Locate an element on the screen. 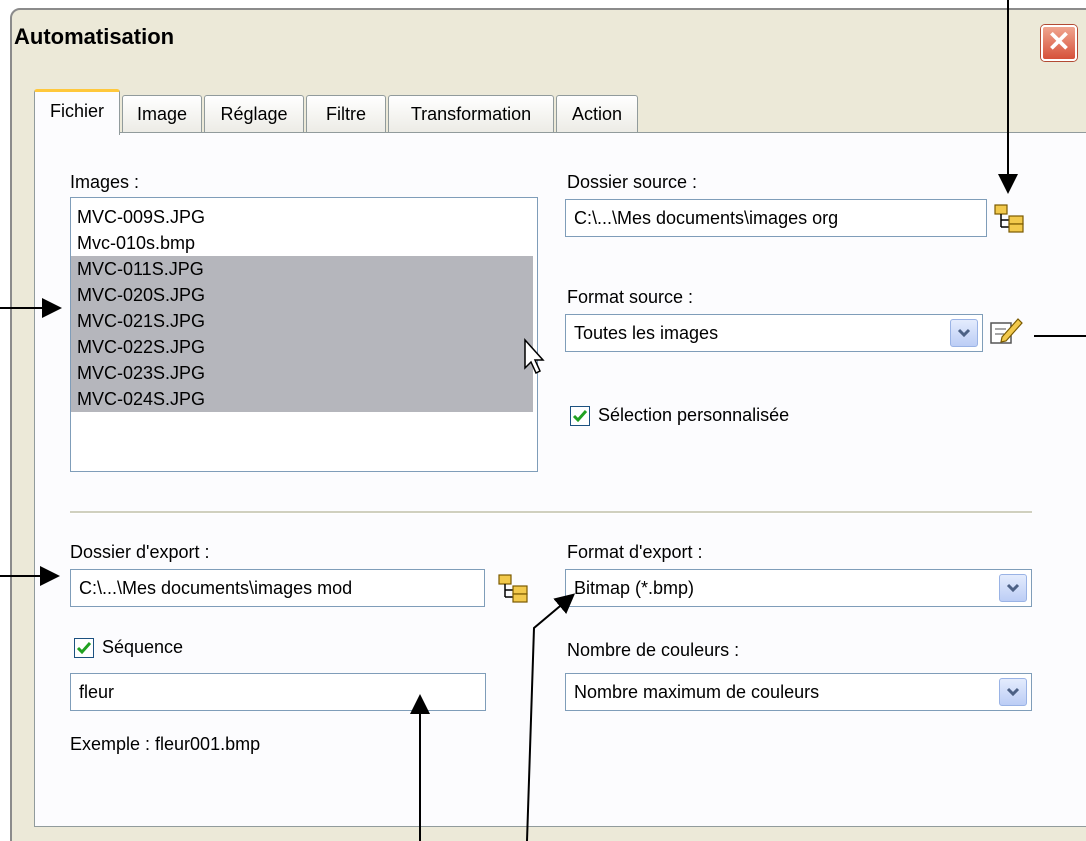 This screenshot has height=841, width=1086. list-item: MVC-021S.JPG is located at coordinates (302, 321).